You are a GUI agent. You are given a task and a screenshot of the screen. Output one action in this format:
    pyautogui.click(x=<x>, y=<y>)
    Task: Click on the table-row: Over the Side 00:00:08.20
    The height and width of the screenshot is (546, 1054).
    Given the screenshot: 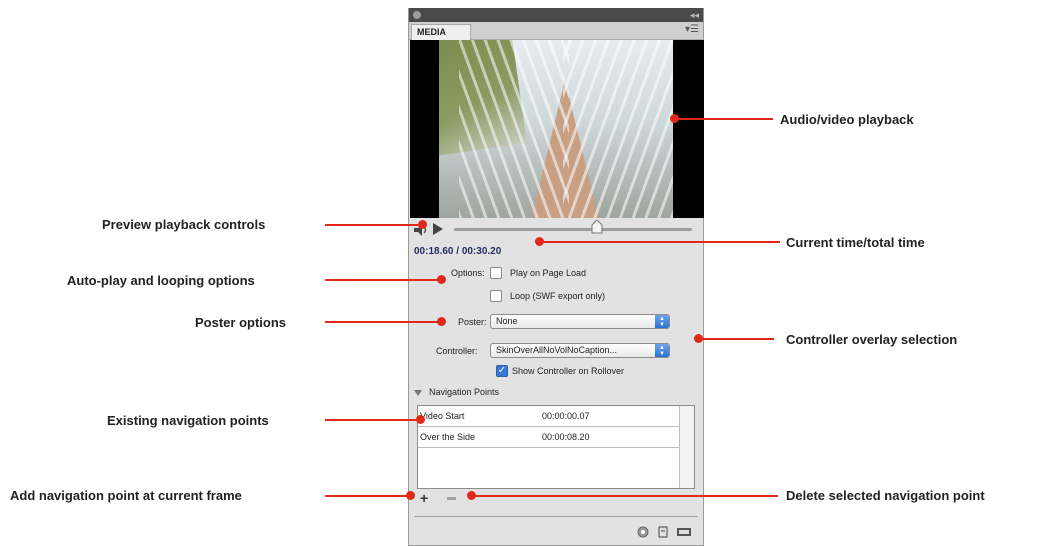 What is the action you would take?
    pyautogui.click(x=549, y=437)
    